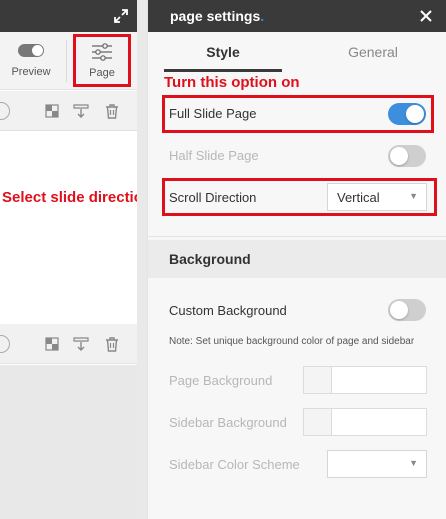 Image resolution: width=446 pixels, height=519 pixels. I want to click on expand-icon, so click(121, 16).